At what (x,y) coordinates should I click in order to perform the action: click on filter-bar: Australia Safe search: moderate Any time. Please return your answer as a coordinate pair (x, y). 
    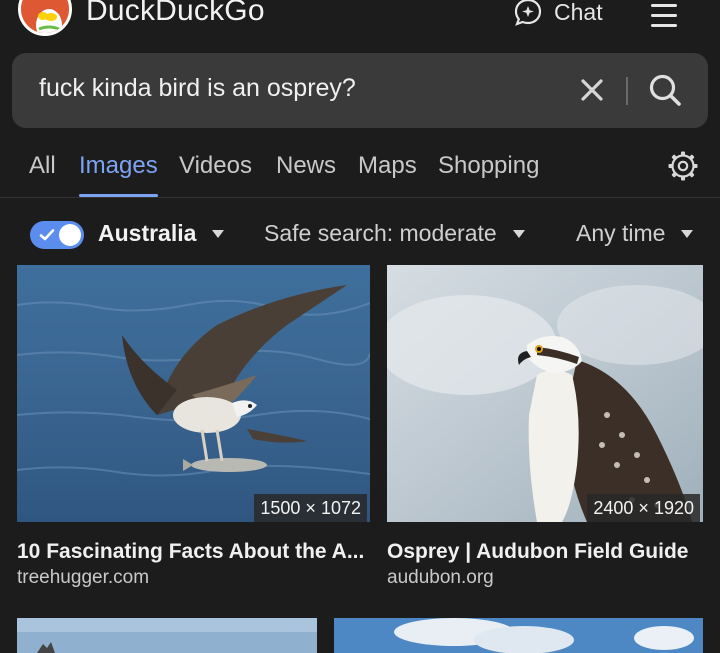
    Looking at the image, I should click on (360, 234).